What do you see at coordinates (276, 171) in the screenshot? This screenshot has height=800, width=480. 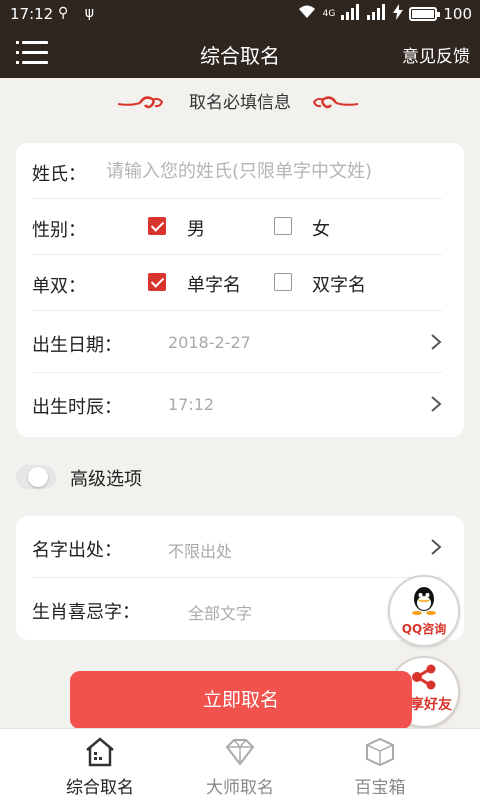 I see `surname-input` at bounding box center [276, 171].